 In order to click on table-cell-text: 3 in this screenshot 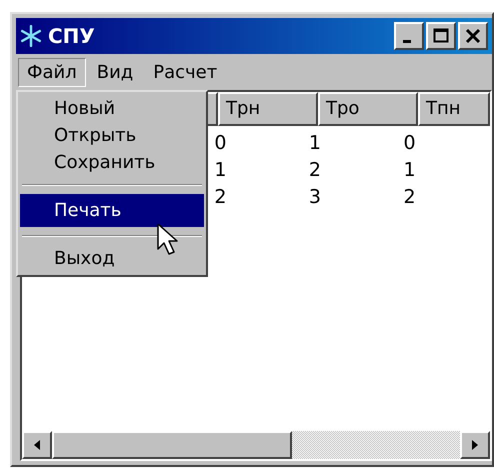, I will do `click(315, 198)`.